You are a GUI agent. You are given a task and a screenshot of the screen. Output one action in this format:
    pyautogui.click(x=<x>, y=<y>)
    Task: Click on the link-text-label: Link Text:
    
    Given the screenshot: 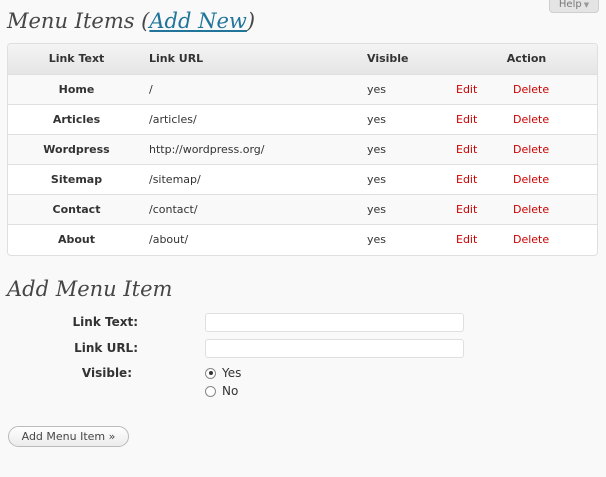 What is the action you would take?
    pyautogui.click(x=105, y=322)
    